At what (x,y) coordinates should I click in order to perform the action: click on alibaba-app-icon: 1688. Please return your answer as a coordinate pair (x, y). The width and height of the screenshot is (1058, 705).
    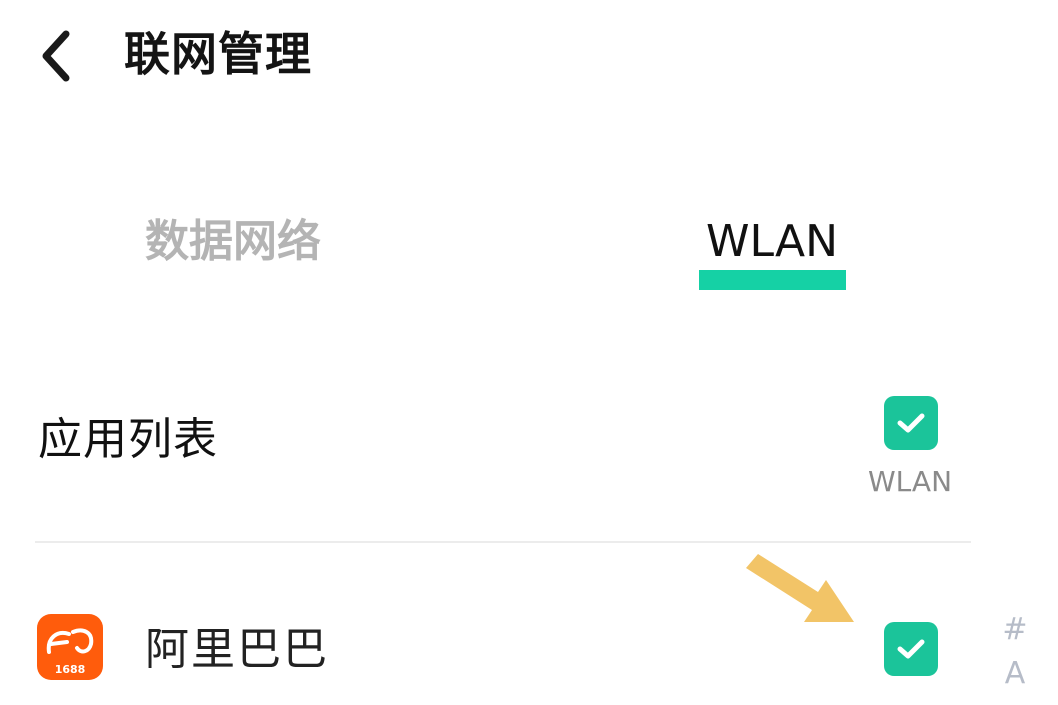
    Looking at the image, I should click on (70, 647).